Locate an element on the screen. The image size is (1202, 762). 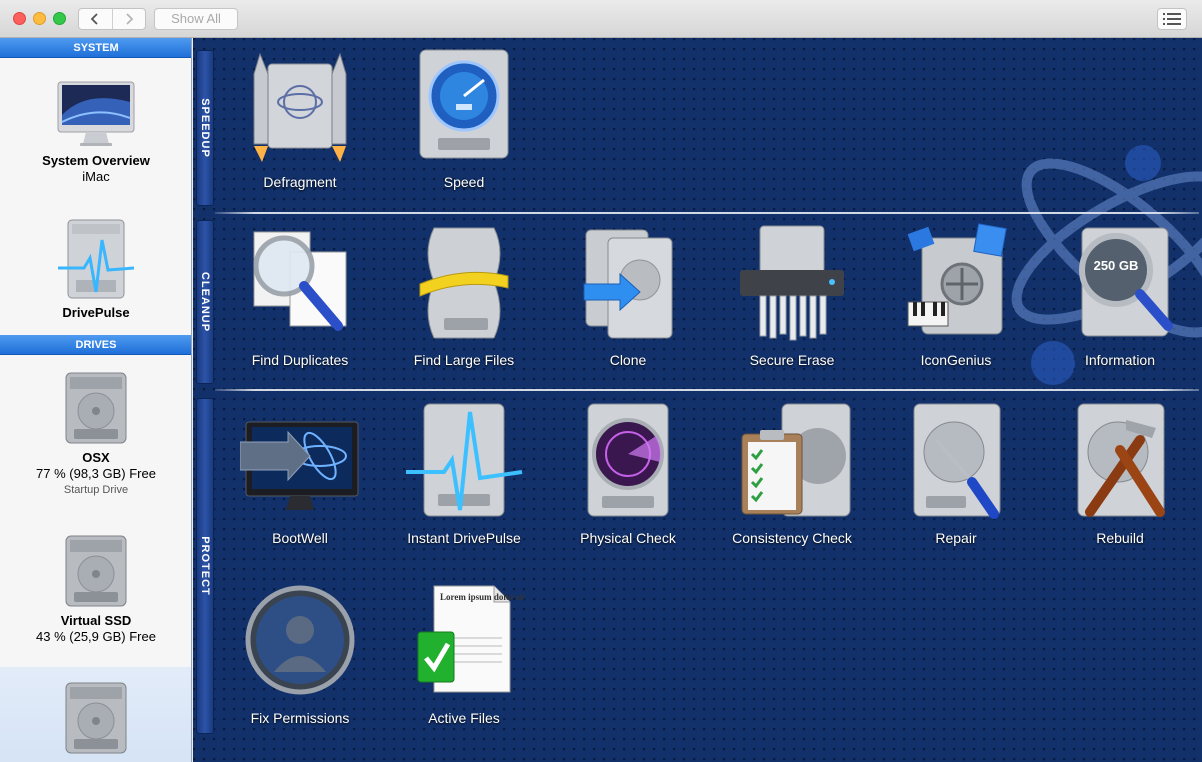
tool-bootwell: BootWell is located at coordinates (300, 473).